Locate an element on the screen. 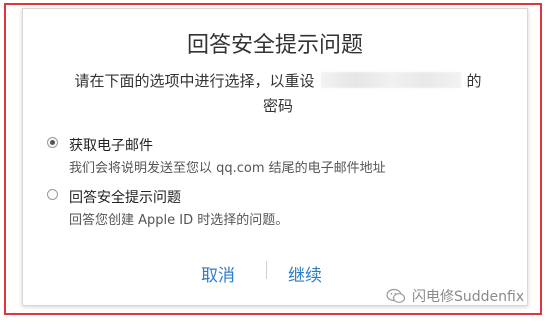 The image size is (550, 322). watermark-text: 闪电修Suddenfix is located at coordinates (468, 297).